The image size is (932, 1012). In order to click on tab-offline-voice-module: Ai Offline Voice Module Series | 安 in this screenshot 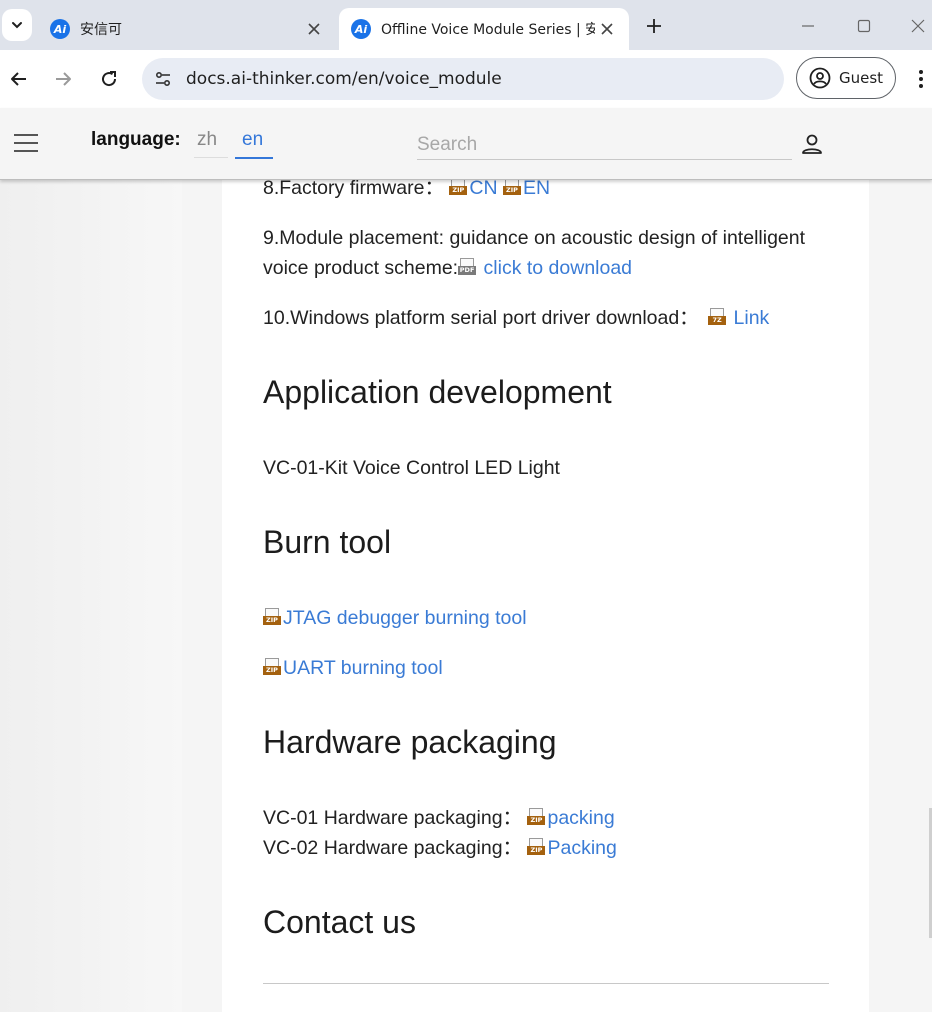, I will do `click(484, 29)`.